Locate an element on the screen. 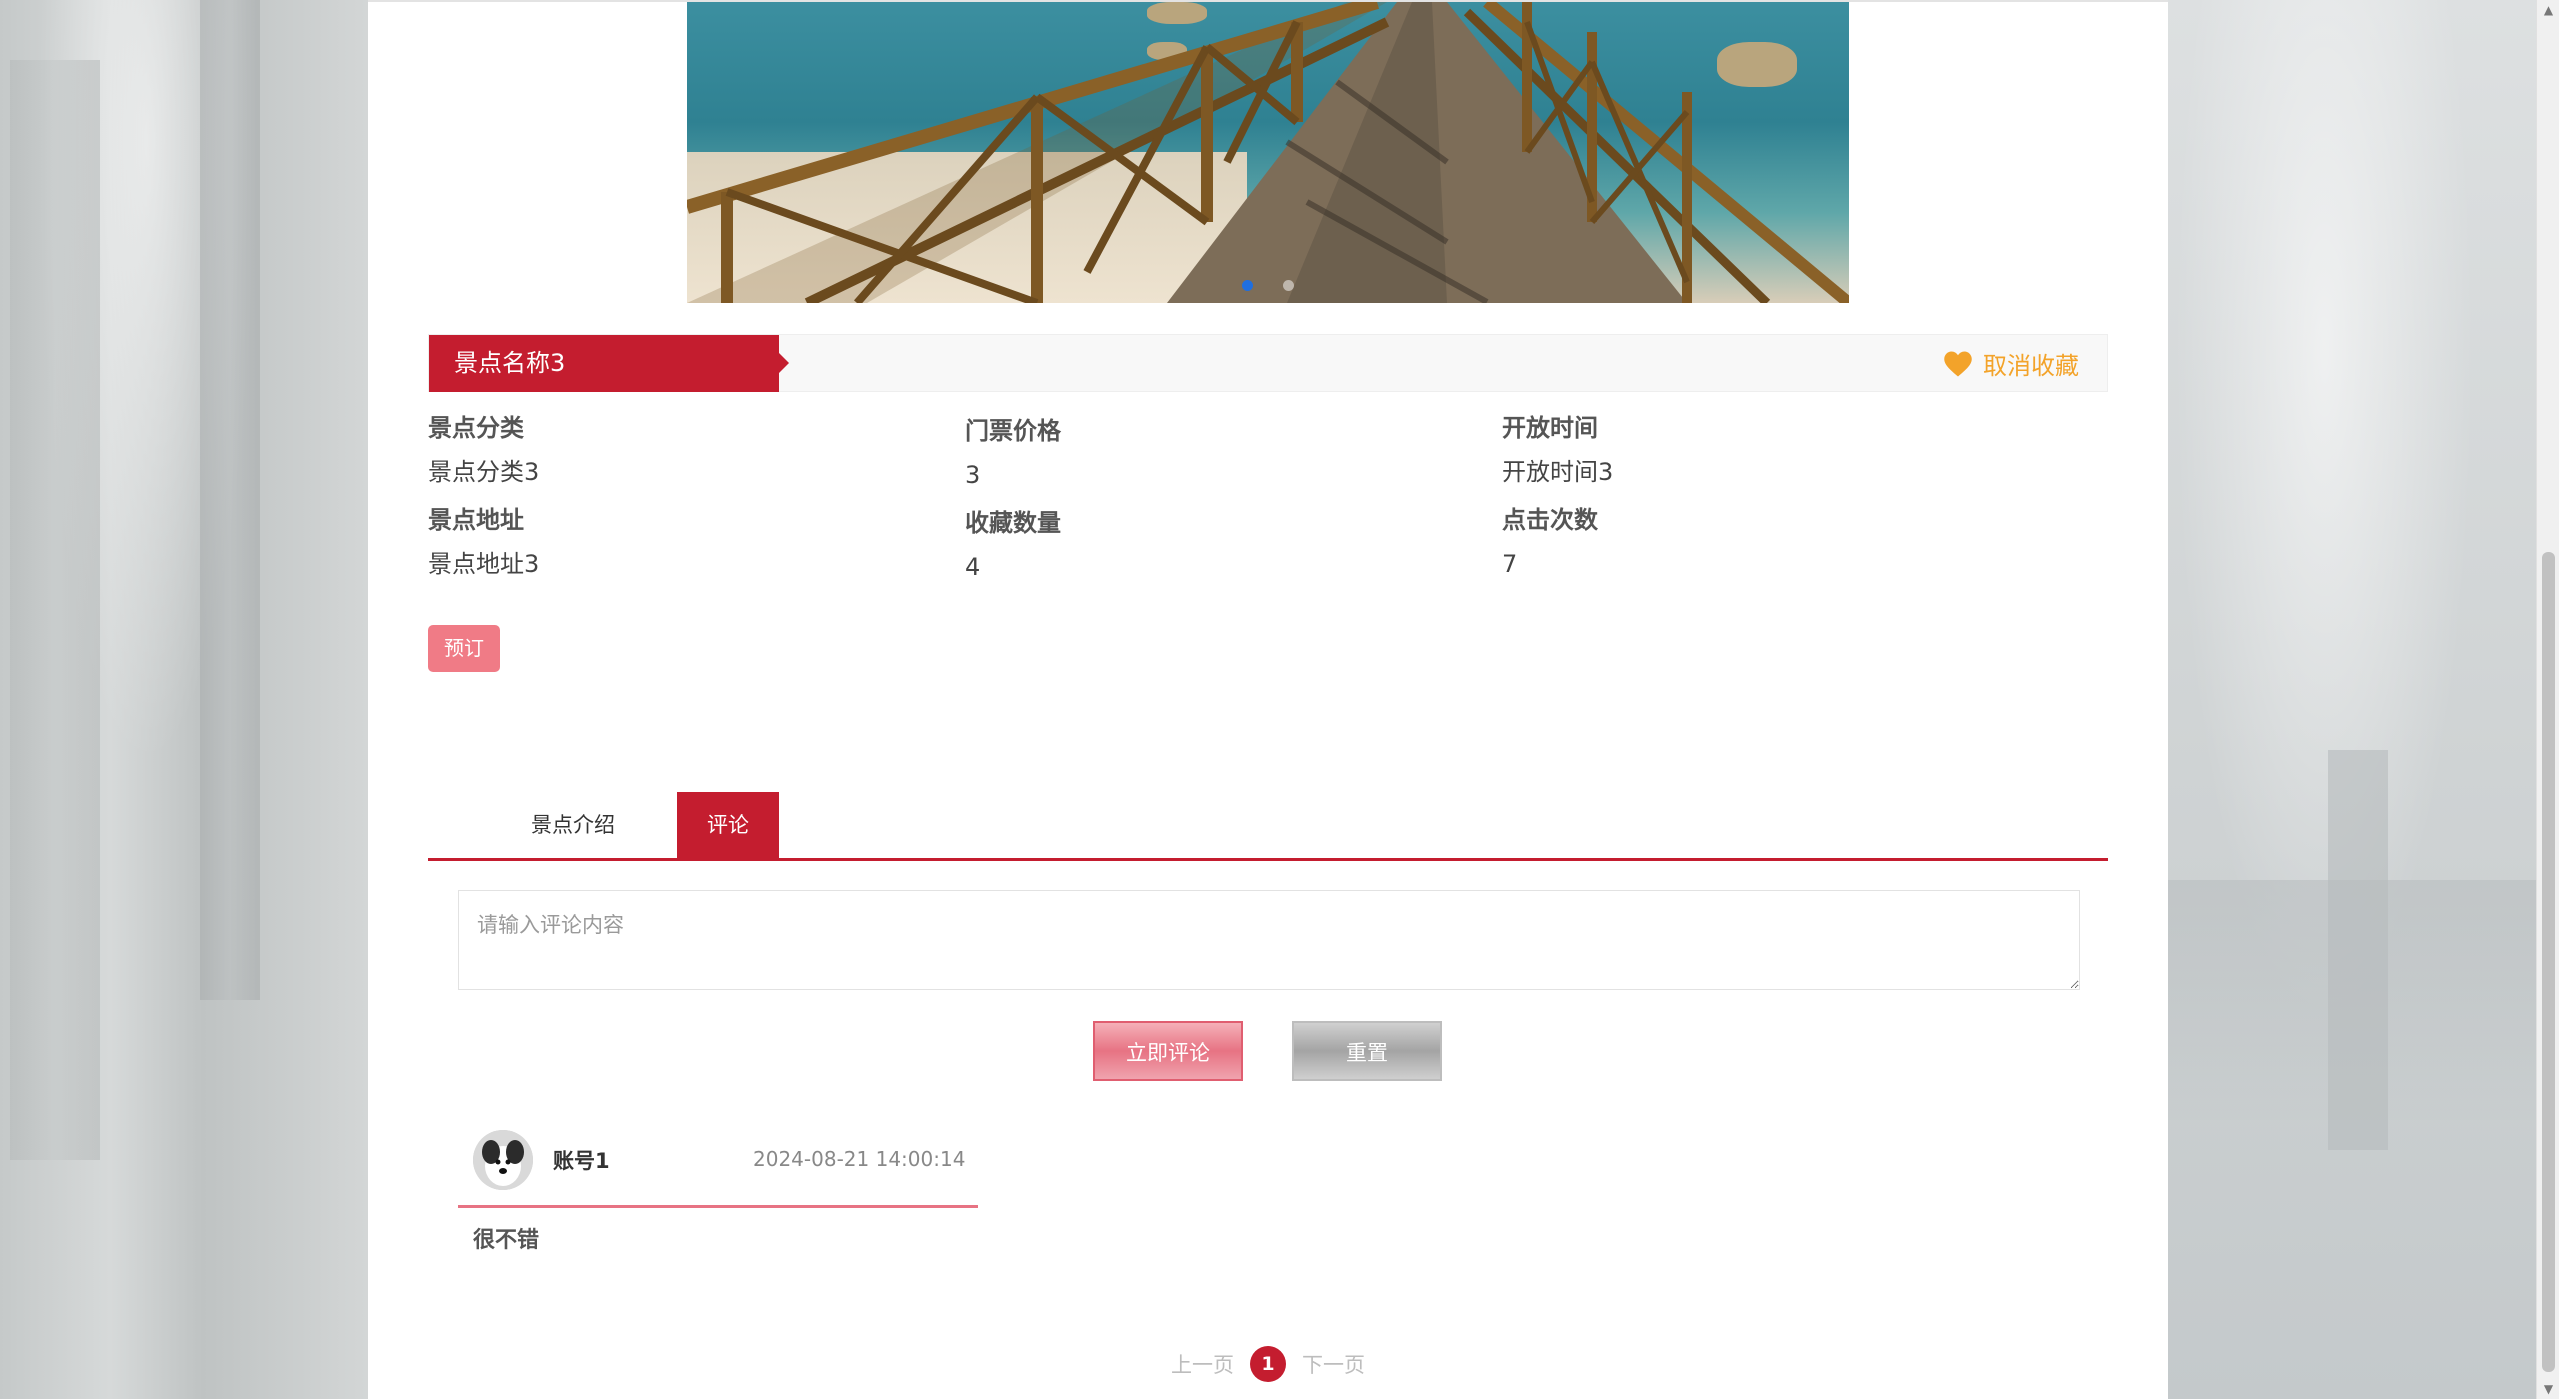 The image size is (2559, 1399). comment-input is located at coordinates (1269, 940).